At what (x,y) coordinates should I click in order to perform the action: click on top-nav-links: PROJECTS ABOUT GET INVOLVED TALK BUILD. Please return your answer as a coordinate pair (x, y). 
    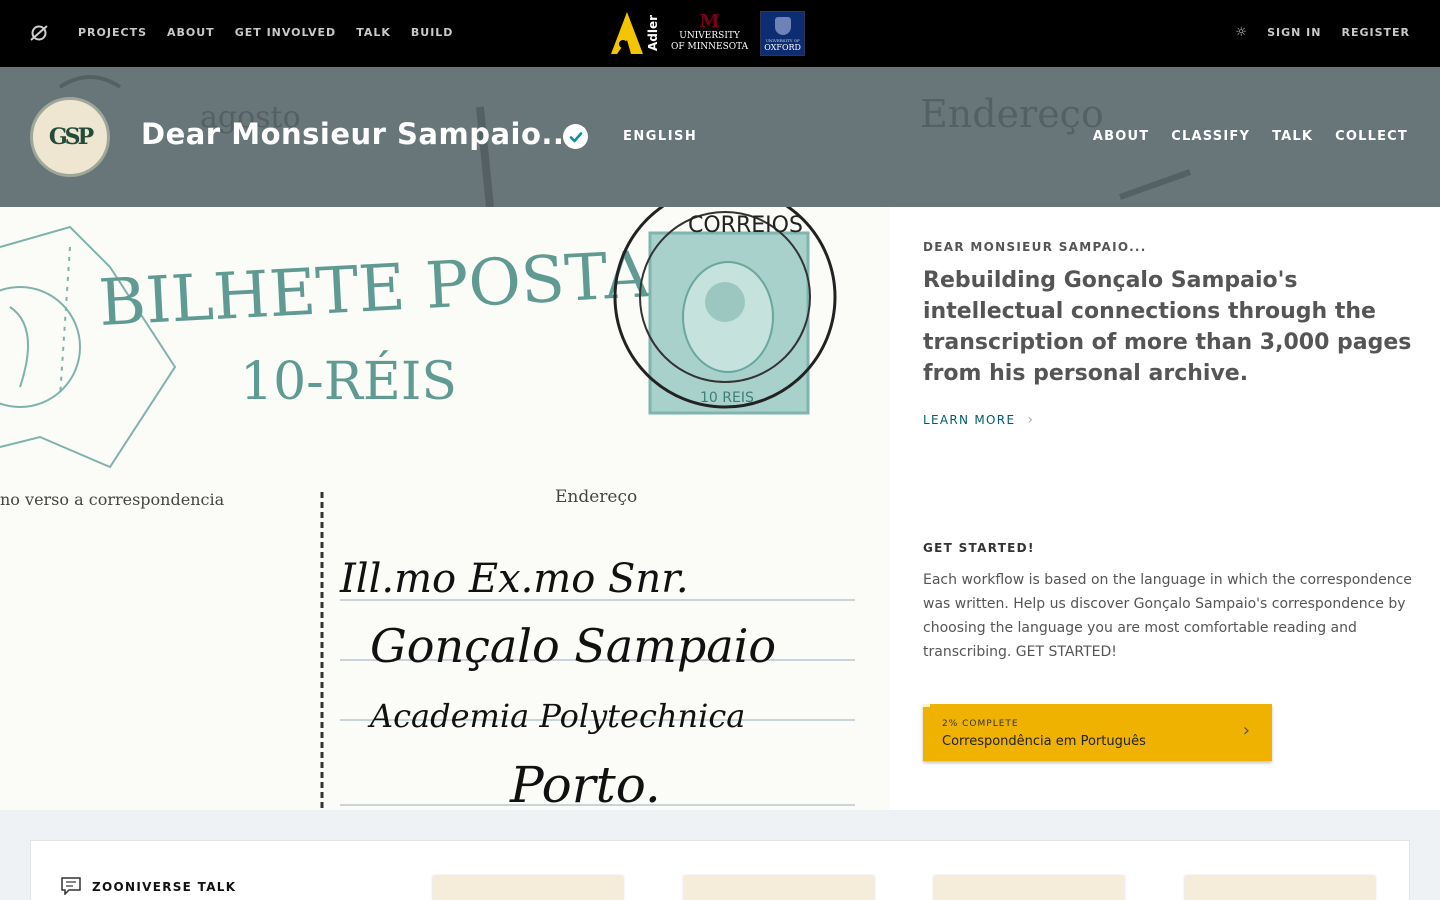
    Looking at the image, I should click on (265, 32).